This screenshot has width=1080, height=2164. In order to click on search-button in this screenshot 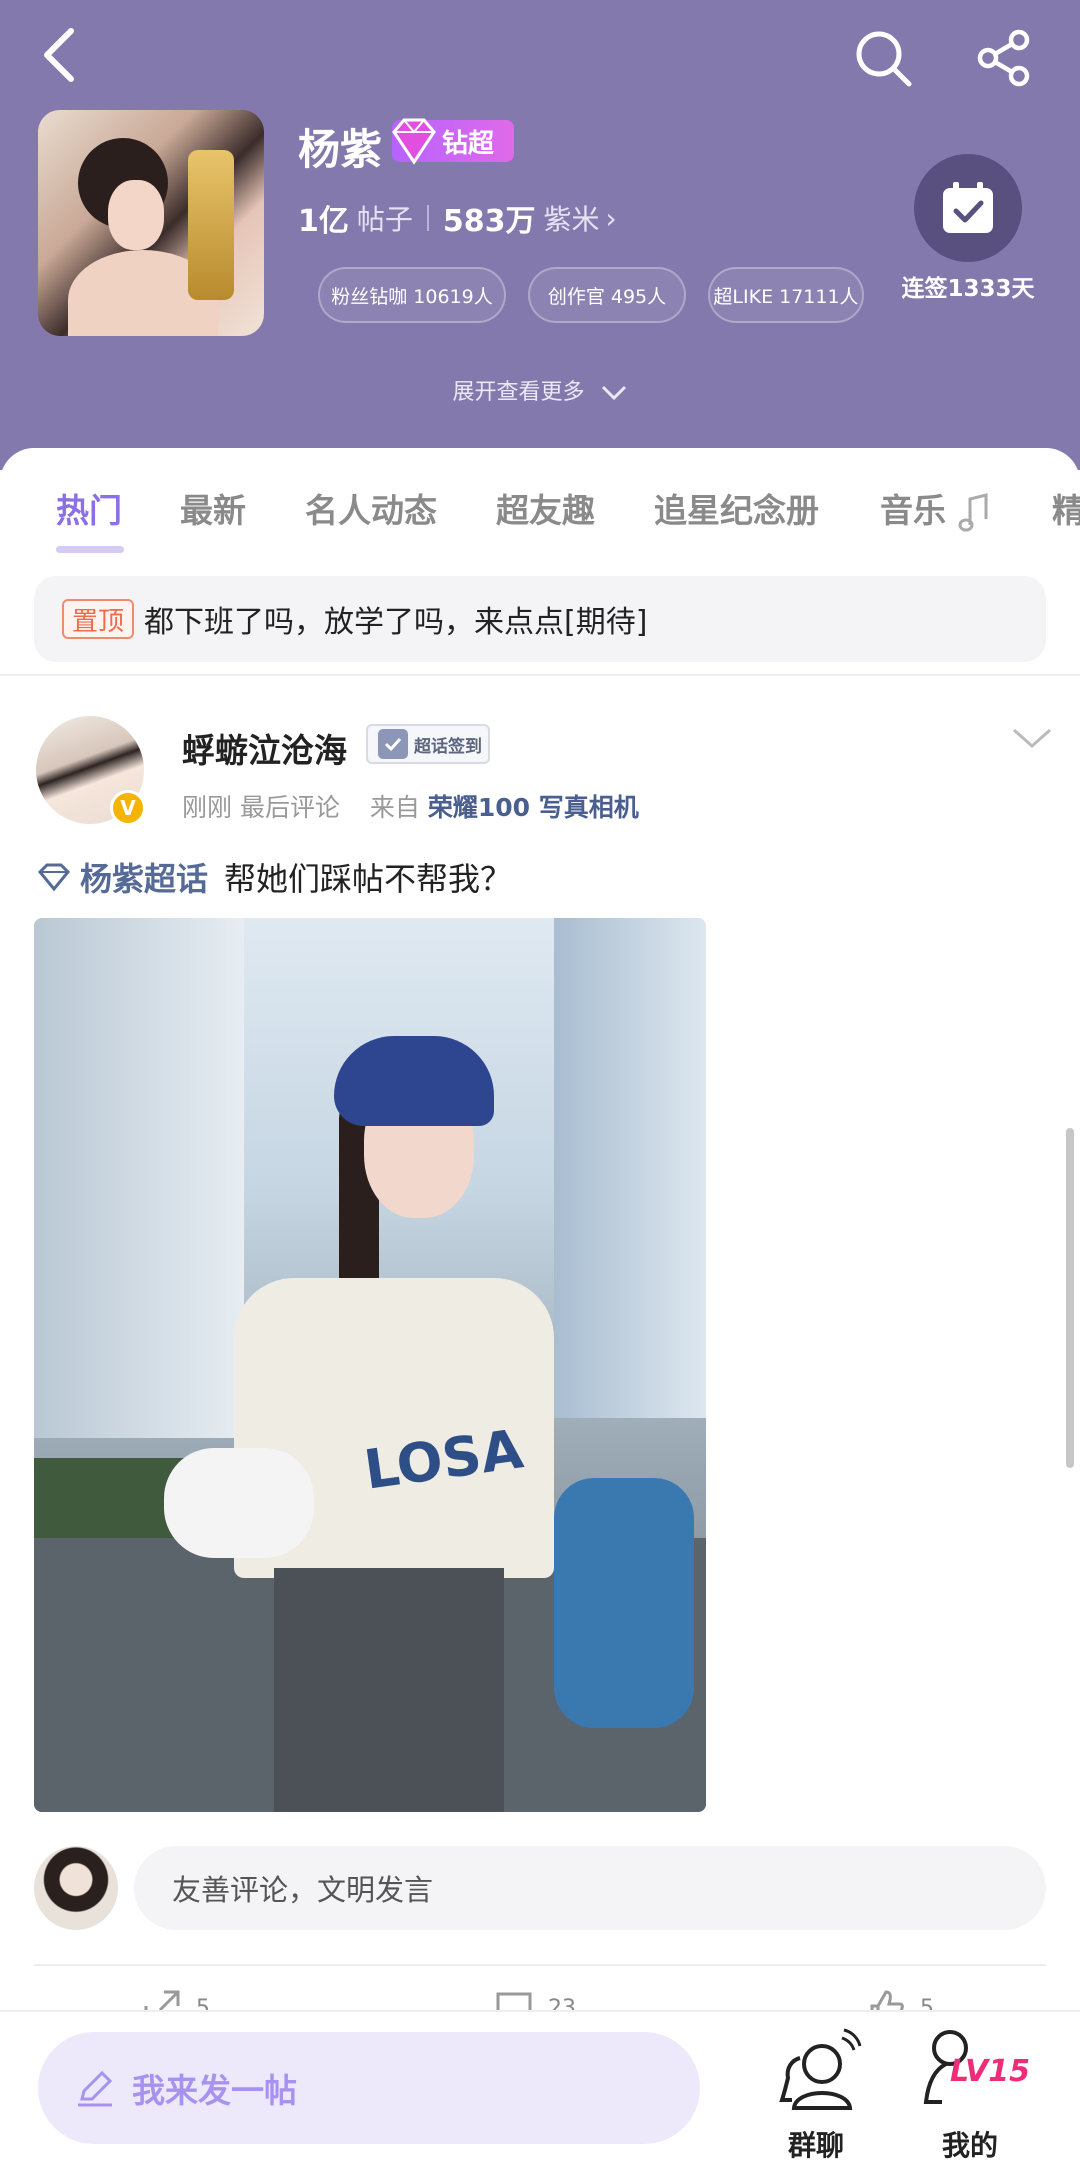, I will do `click(883, 58)`.